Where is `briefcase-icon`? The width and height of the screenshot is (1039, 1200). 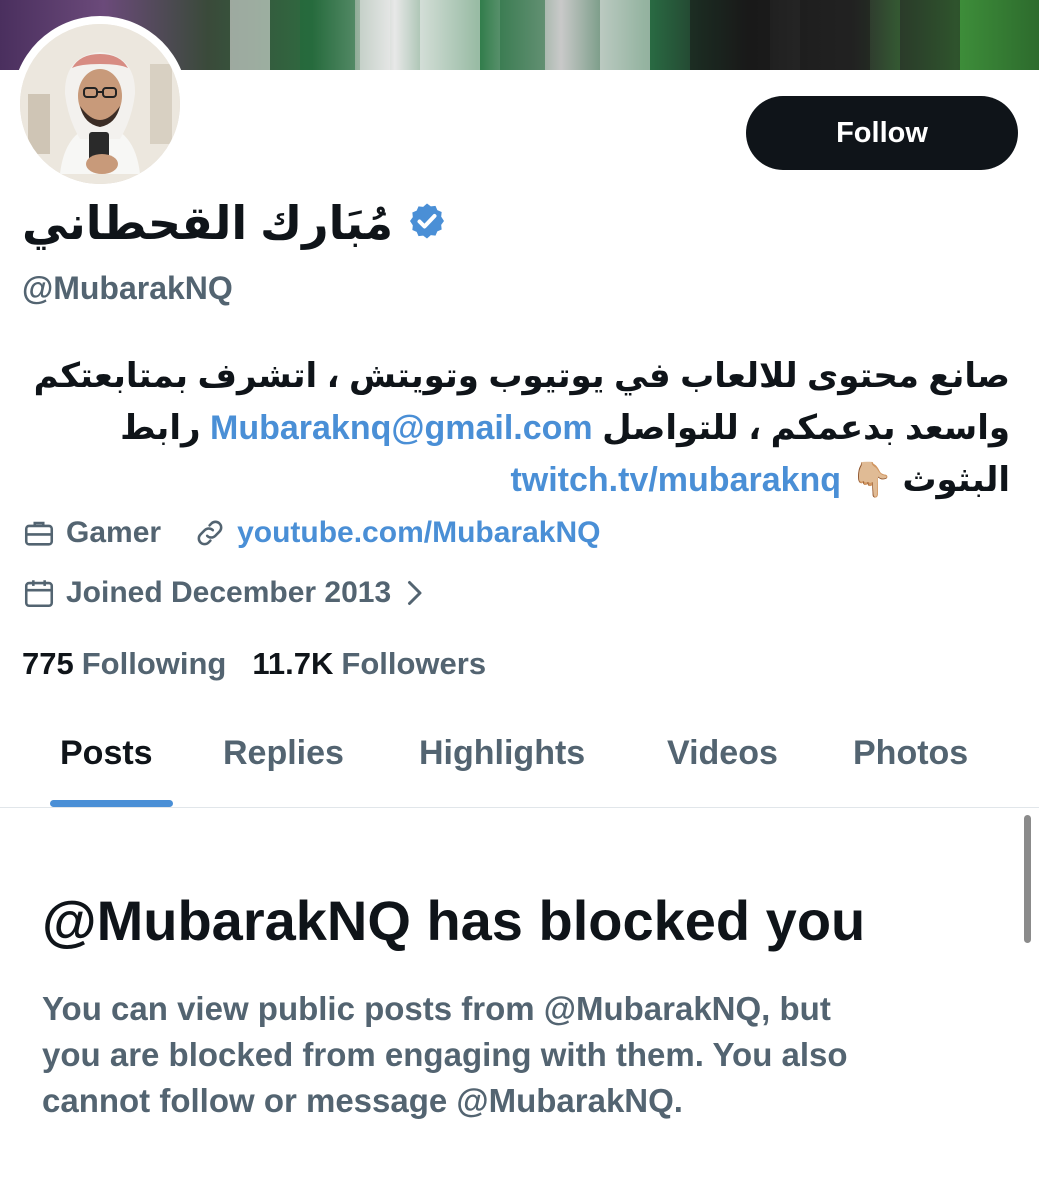
briefcase-icon is located at coordinates (39, 533).